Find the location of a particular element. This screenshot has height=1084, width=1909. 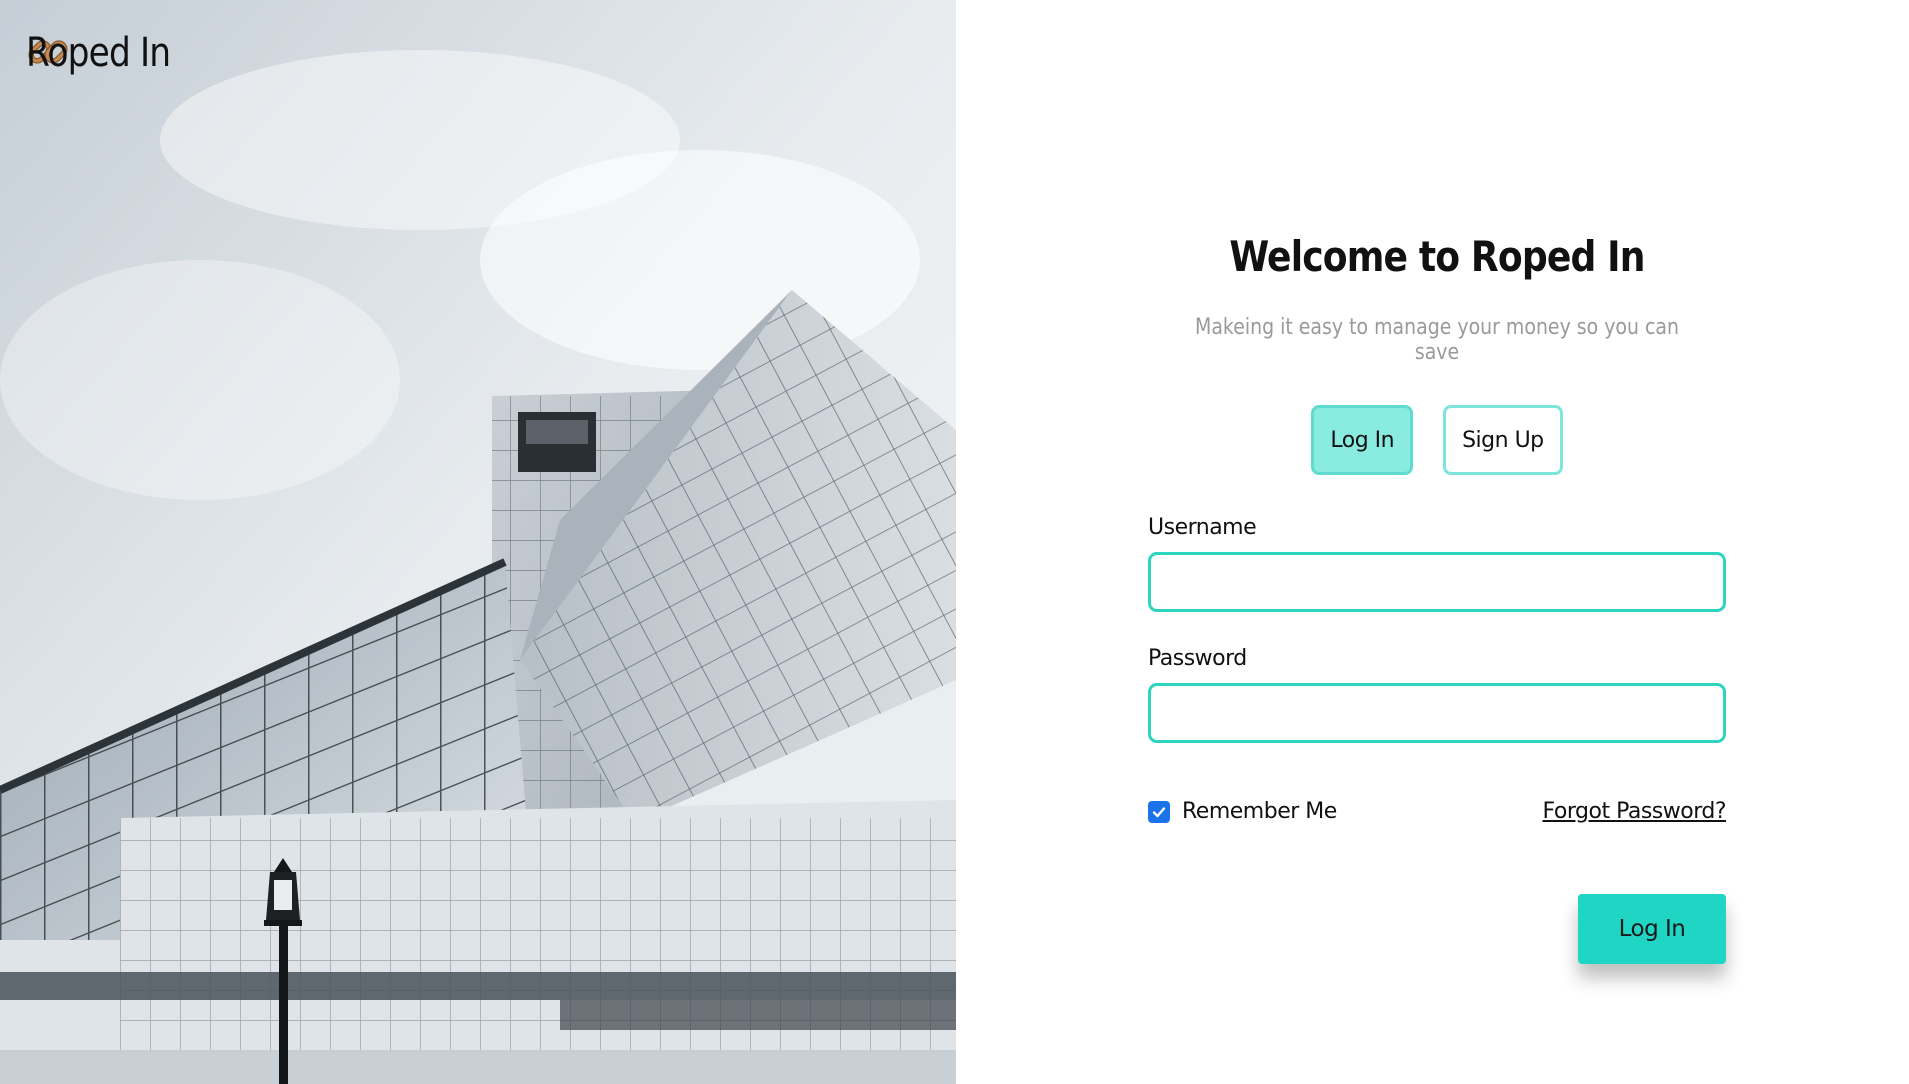

remember-me: Remember Me is located at coordinates (1242, 811).